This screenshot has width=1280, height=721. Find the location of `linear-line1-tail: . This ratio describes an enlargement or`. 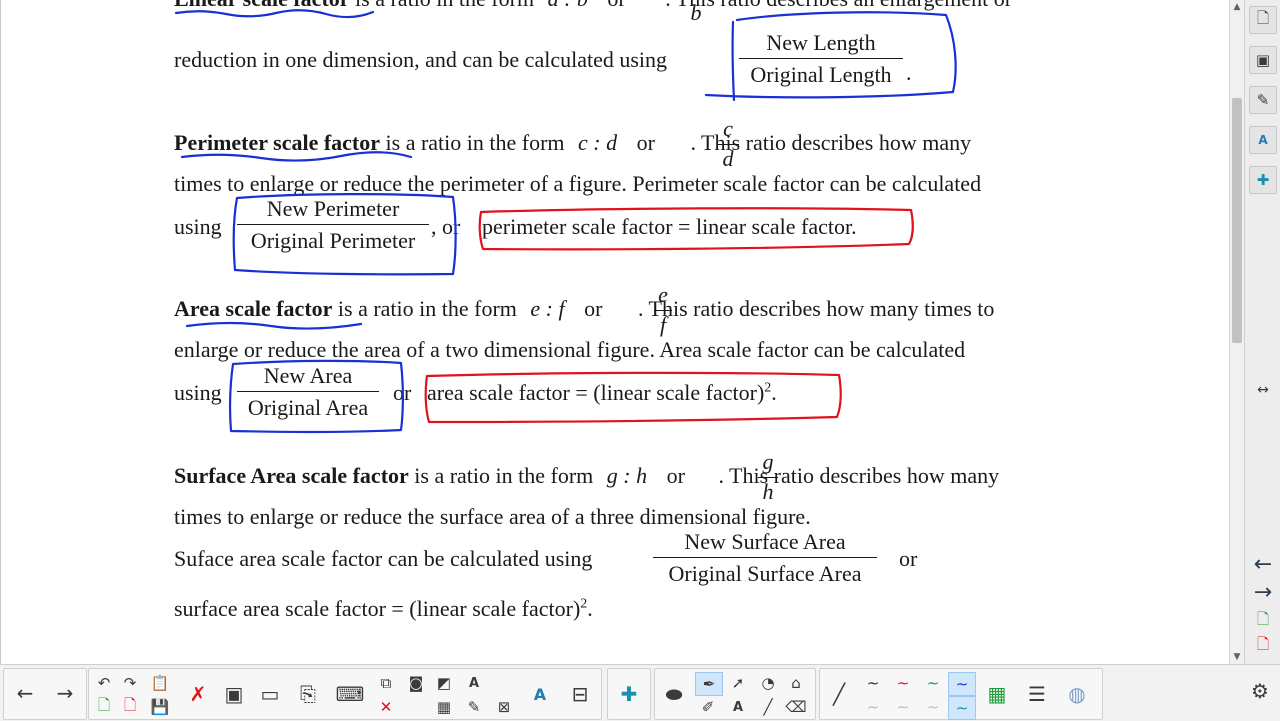

linear-line1-tail: . This ratio describes an enlargement or is located at coordinates (838, 5).